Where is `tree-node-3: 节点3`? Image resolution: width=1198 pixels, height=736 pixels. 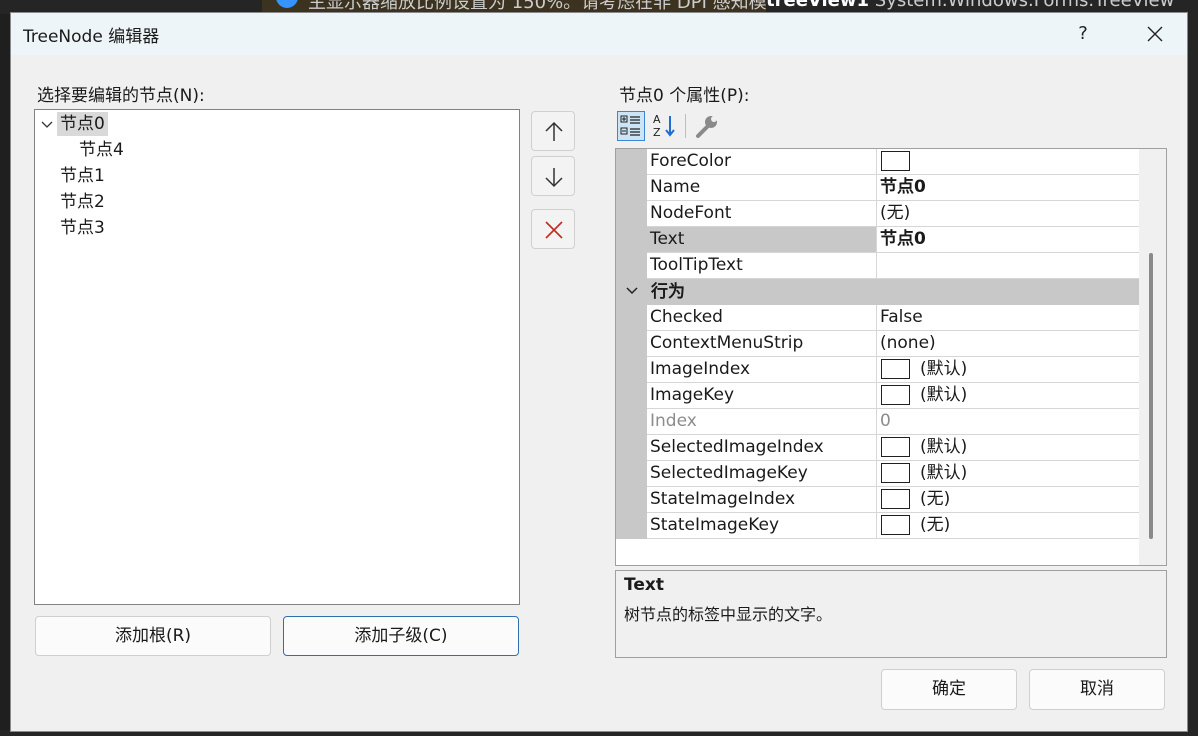
tree-node-3: 节点3 is located at coordinates (82, 228).